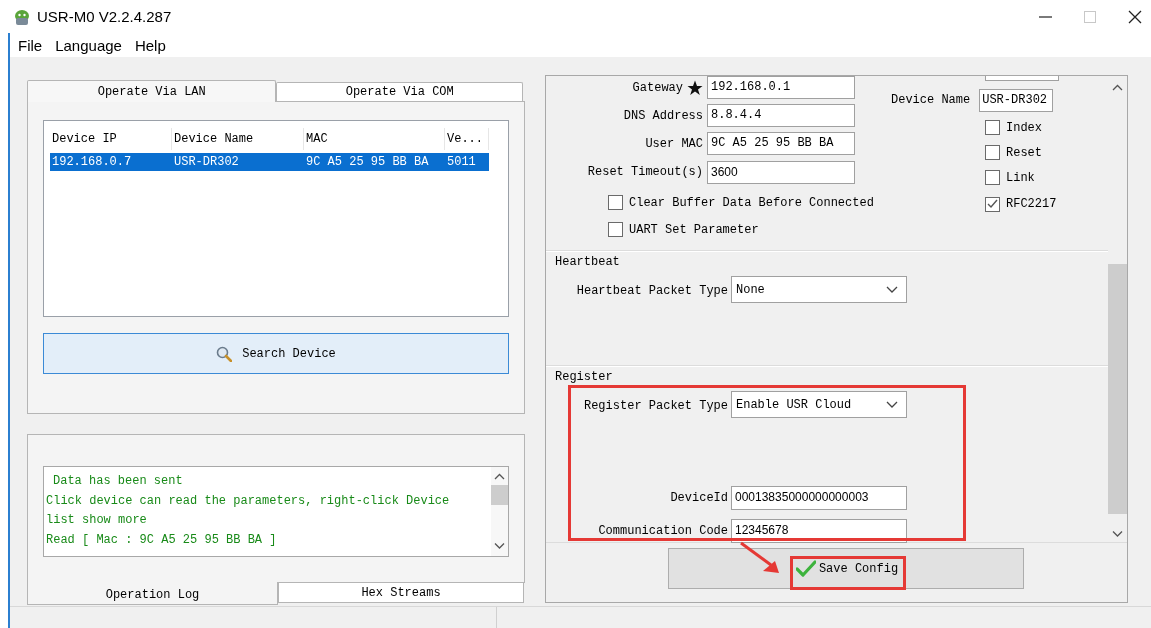 The width and height of the screenshot is (1151, 628). Describe the element at coordinates (276, 353) in the screenshot. I see `search-button: Search Device` at that location.